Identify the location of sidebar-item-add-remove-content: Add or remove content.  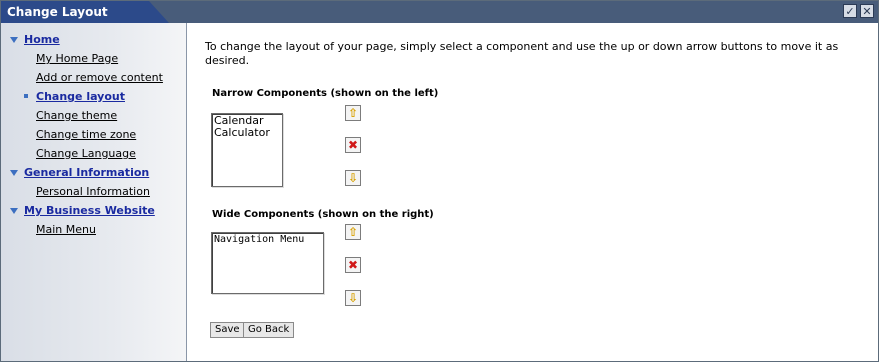
(94, 77).